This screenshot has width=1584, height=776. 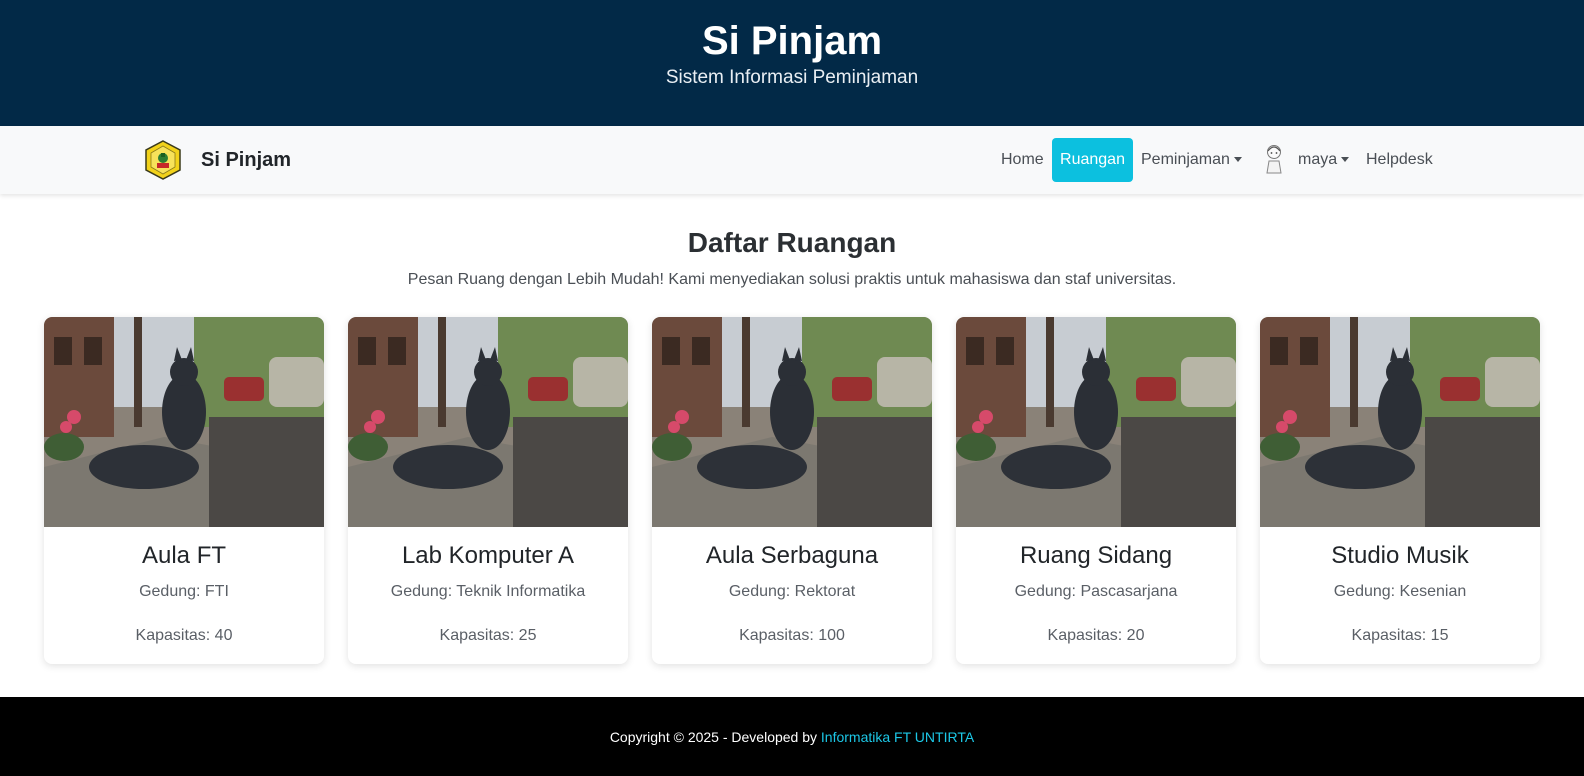 What do you see at coordinates (792, 555) in the screenshot?
I see `room-name: Aula Serbaguna` at bounding box center [792, 555].